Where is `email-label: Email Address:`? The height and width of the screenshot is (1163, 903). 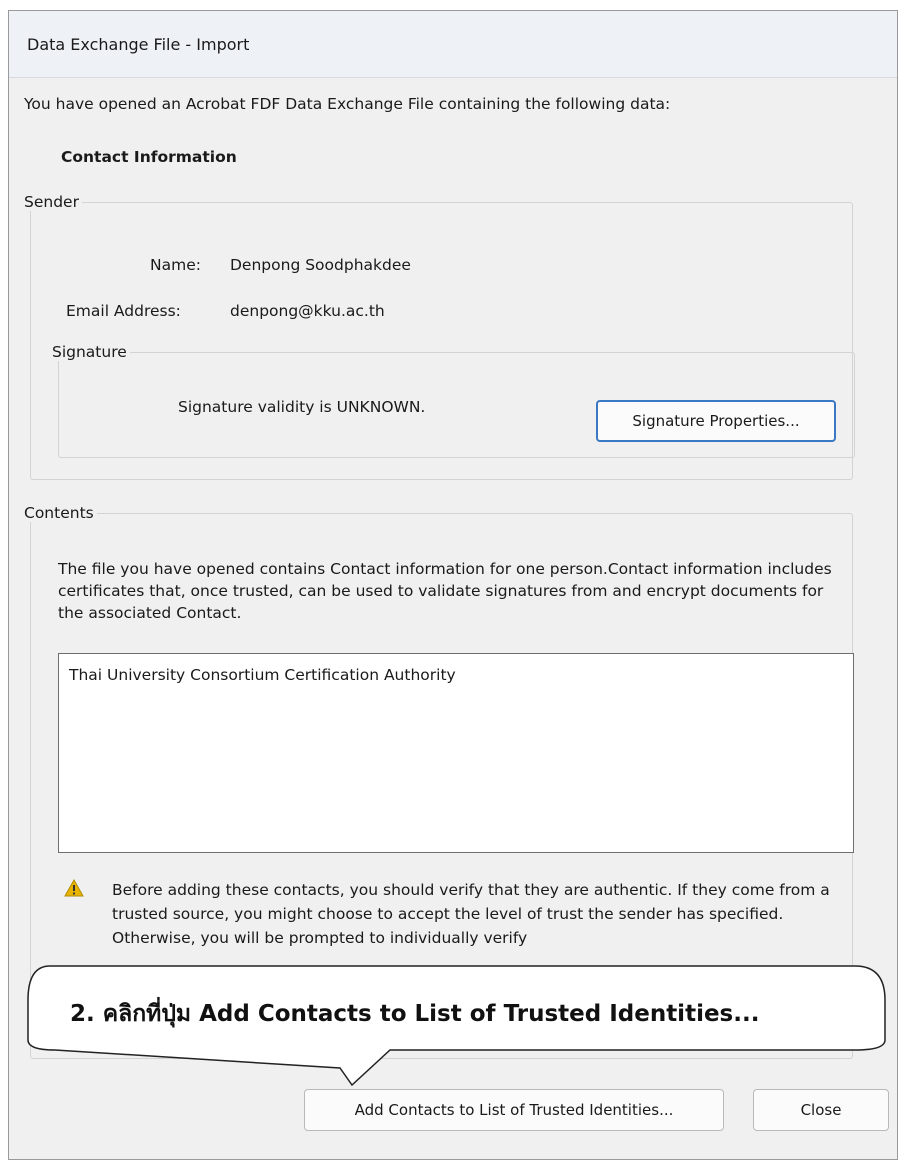
email-label: Email Address: is located at coordinates (123, 311).